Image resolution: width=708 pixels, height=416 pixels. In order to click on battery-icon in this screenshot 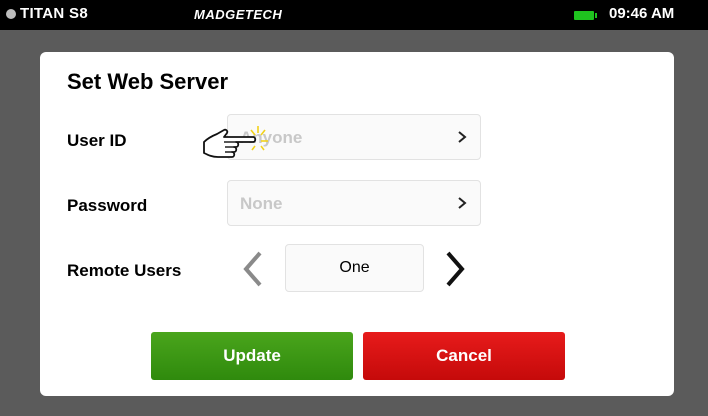, I will do `click(585, 15)`.